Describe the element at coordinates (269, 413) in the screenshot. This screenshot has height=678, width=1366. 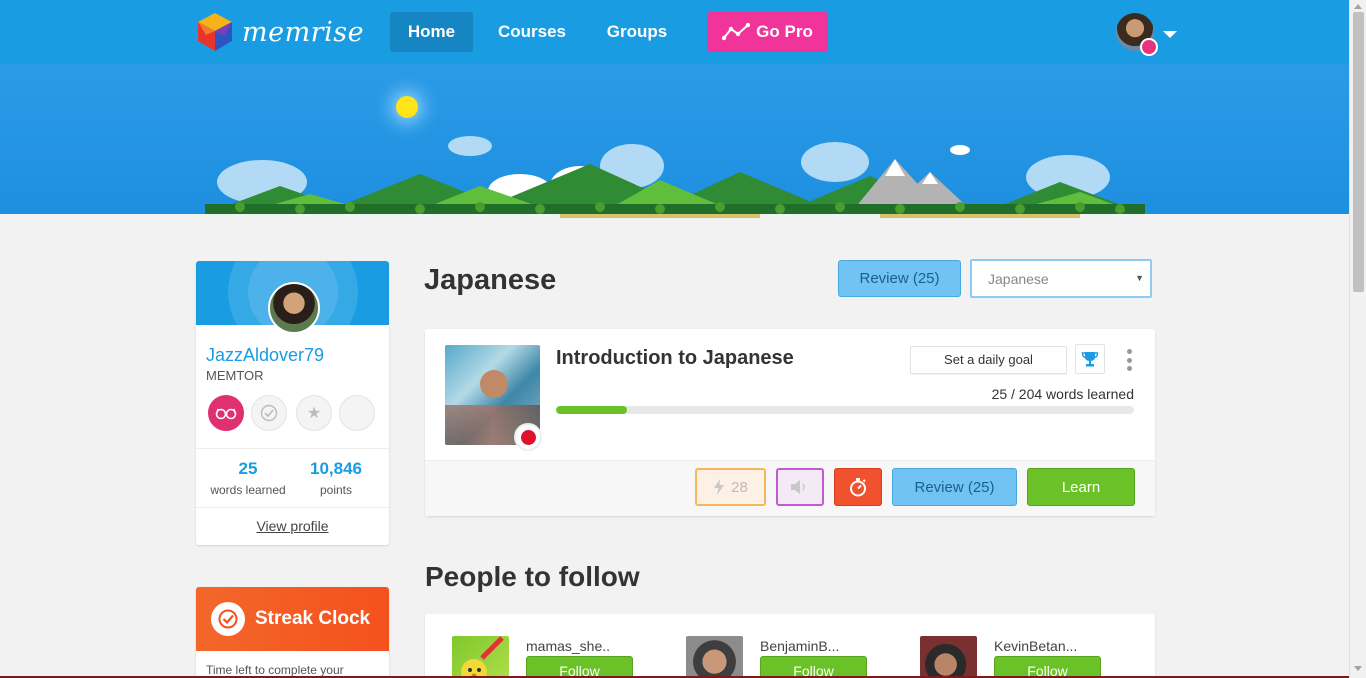
I see `check-badge-icon` at that location.